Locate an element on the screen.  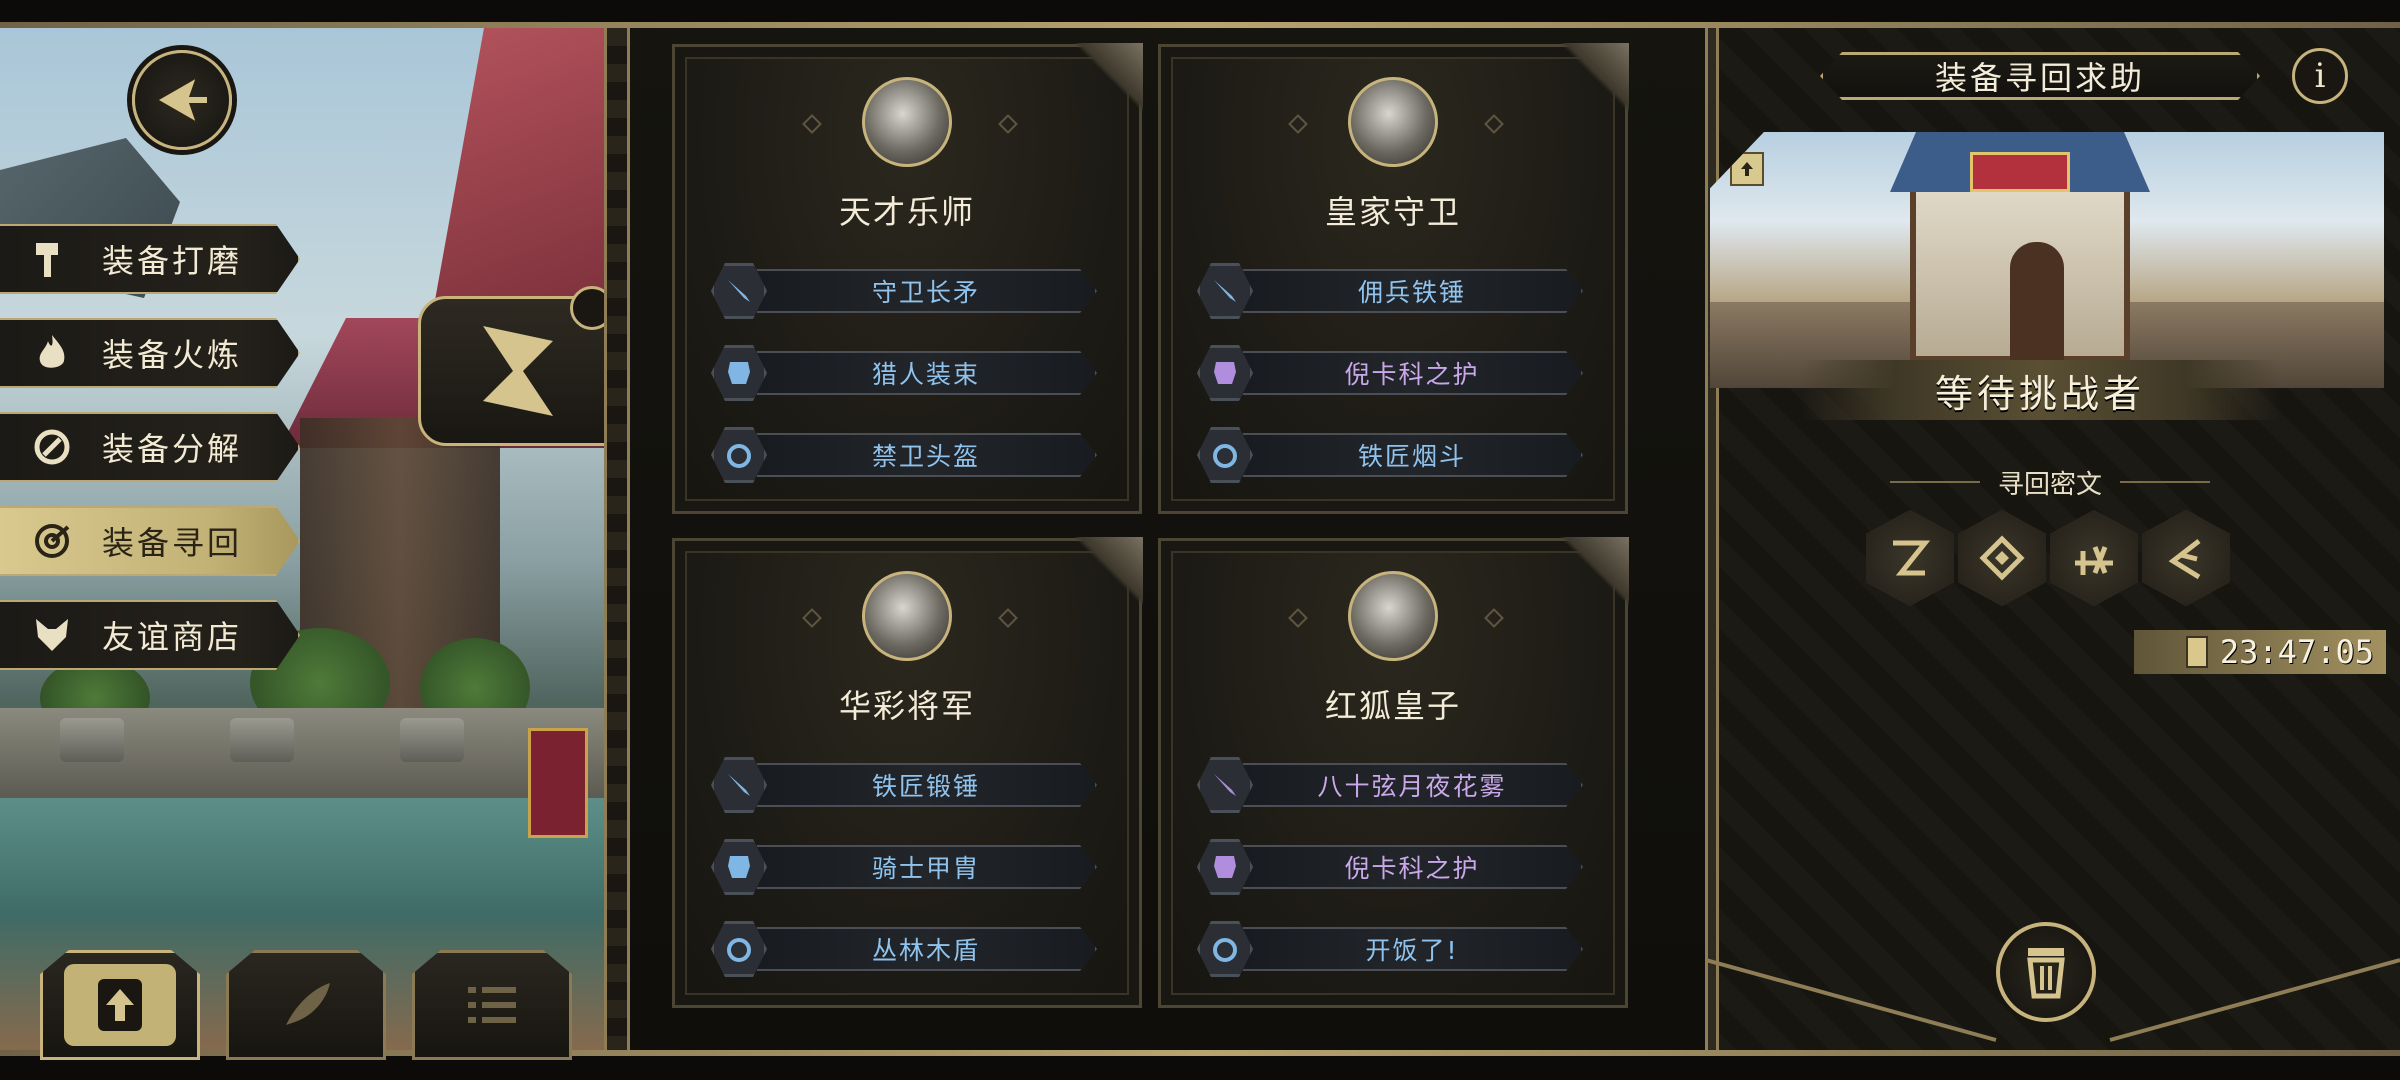
equipment-slot: 八十弦月夜花雾 is located at coordinates (1397, 785).